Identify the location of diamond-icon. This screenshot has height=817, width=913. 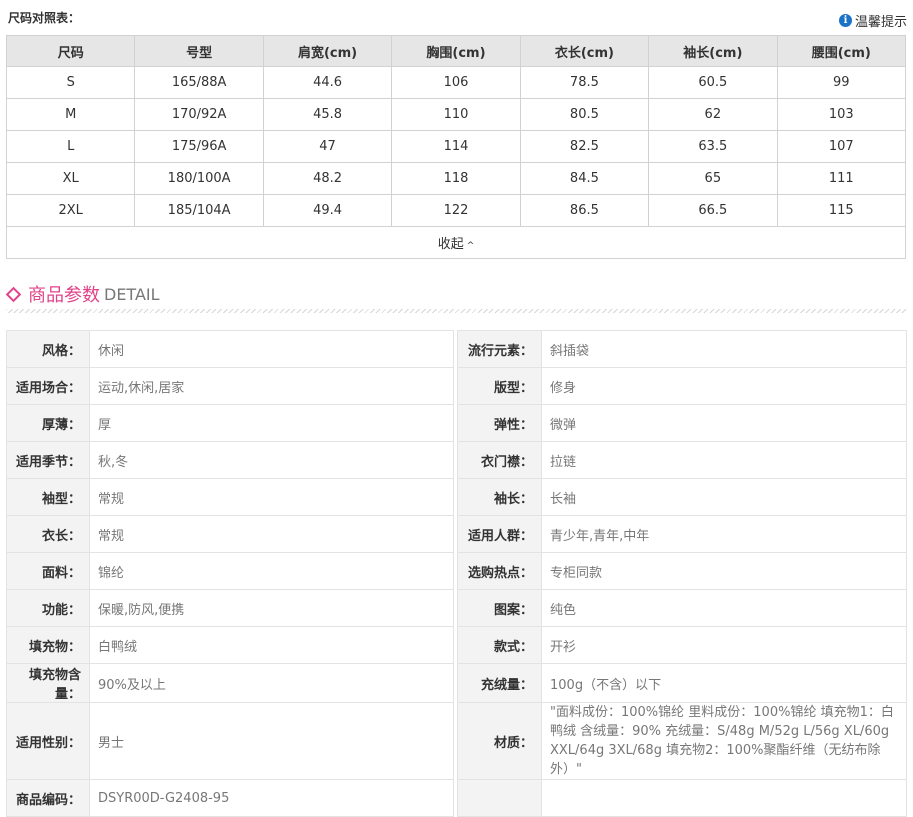
(13, 294).